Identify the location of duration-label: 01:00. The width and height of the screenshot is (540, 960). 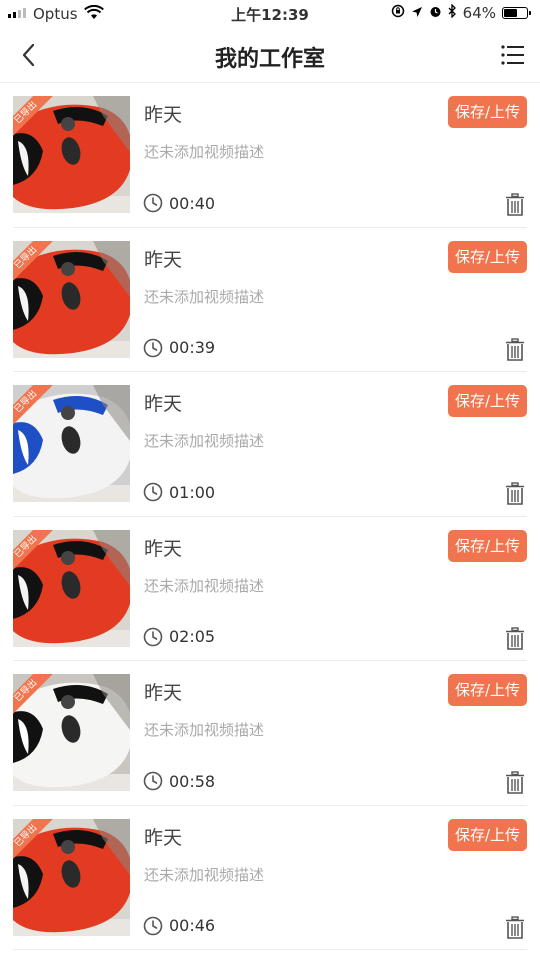
(192, 492).